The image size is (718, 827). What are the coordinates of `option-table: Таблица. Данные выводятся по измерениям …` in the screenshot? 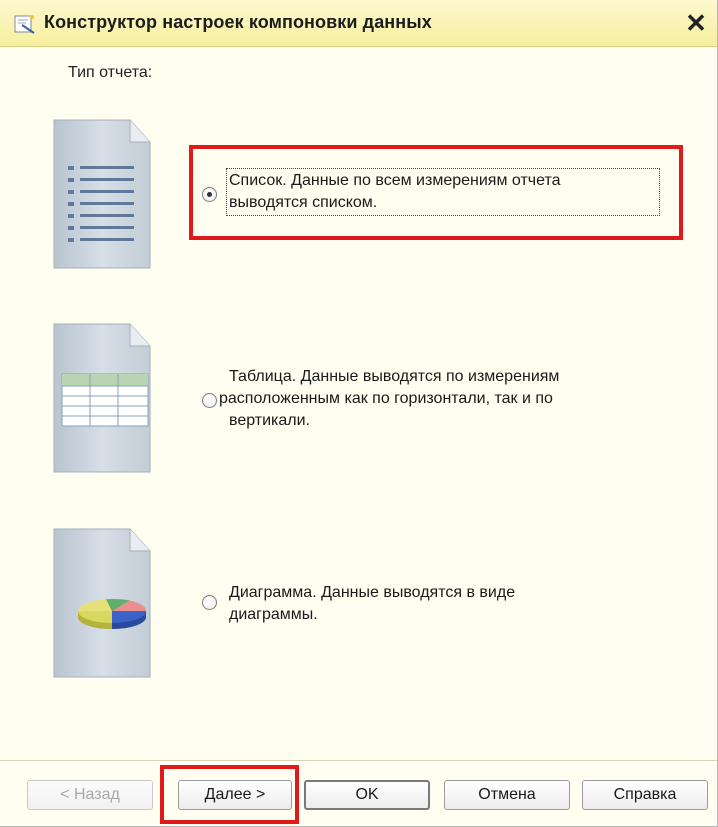 It's located at (440, 401).